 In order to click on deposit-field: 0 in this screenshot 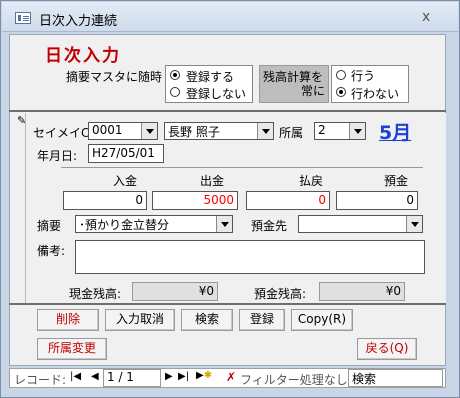, I will do `click(105, 200)`.